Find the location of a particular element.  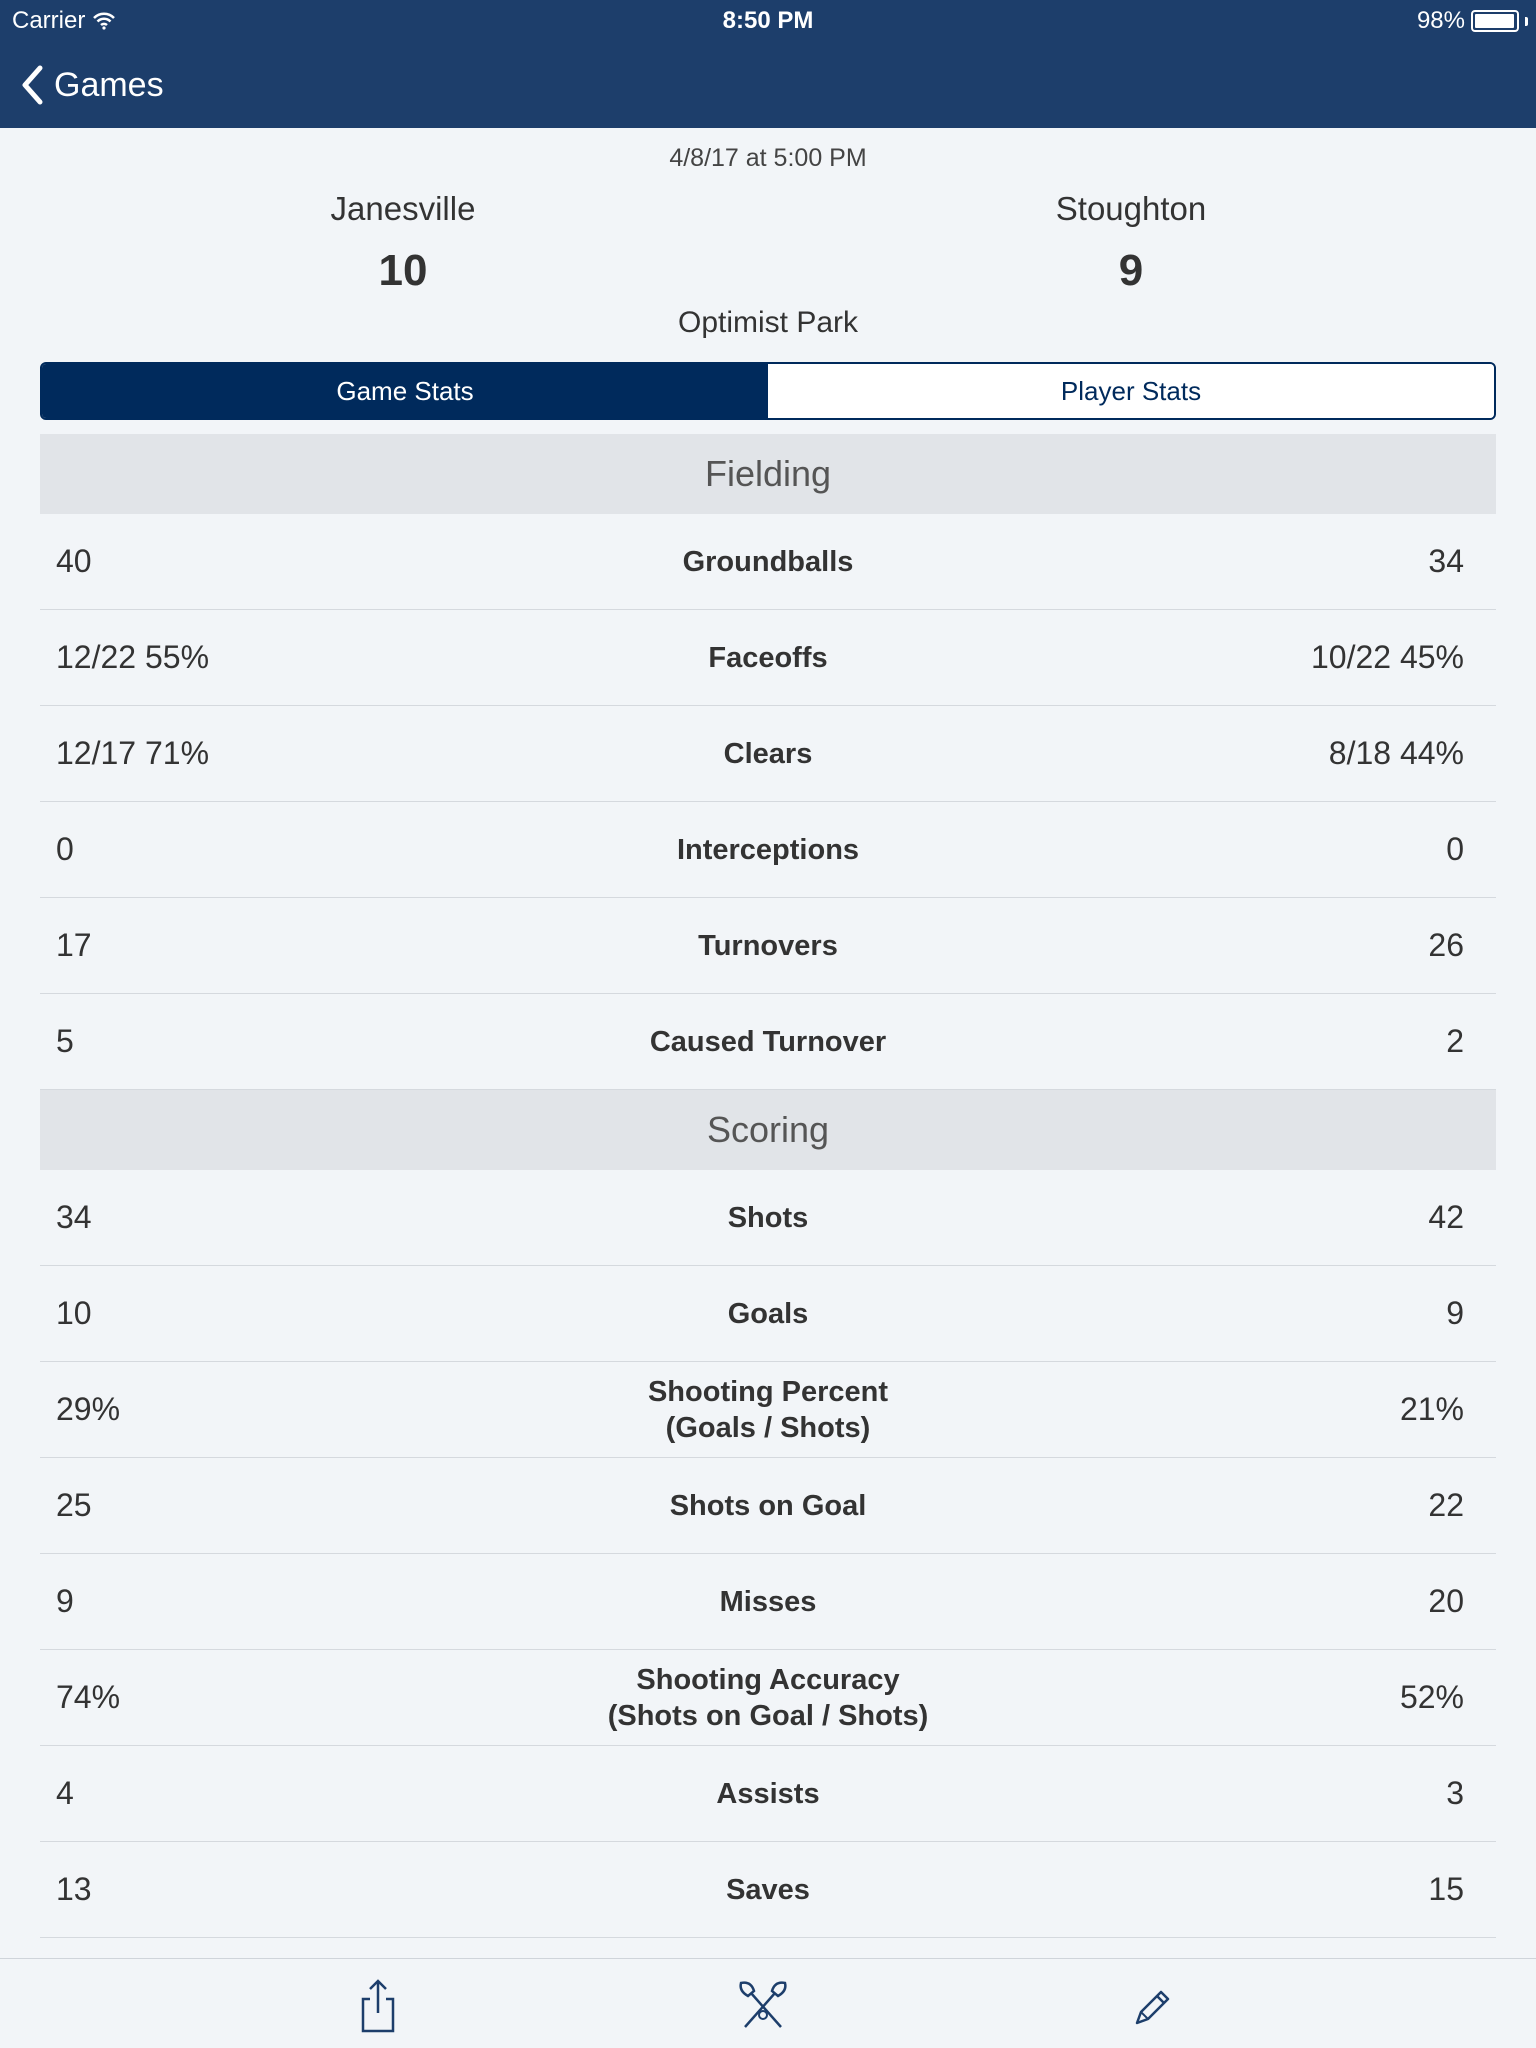

away-team: Stoughton 9 is located at coordinates (1131, 243).